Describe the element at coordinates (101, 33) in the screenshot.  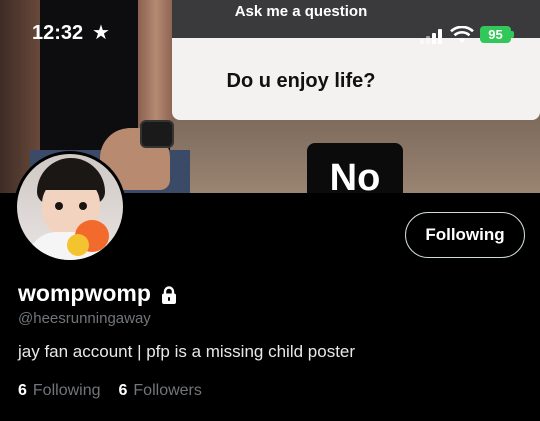
I see `star-icon: ★` at that location.